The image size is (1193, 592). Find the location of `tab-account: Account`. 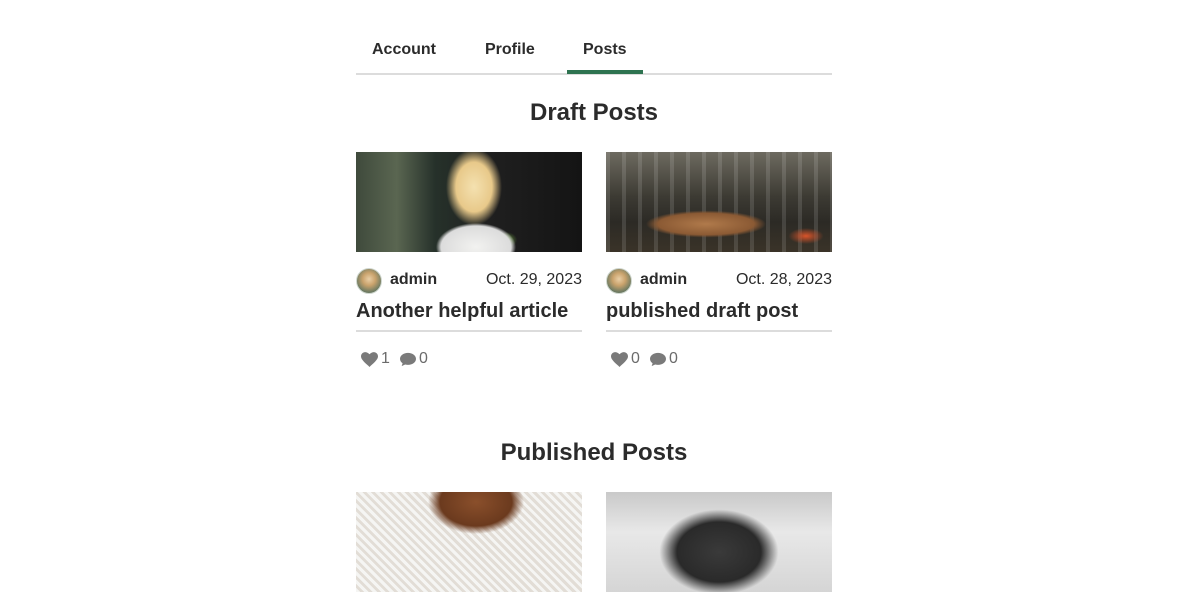

tab-account: Account is located at coordinates (404, 50).